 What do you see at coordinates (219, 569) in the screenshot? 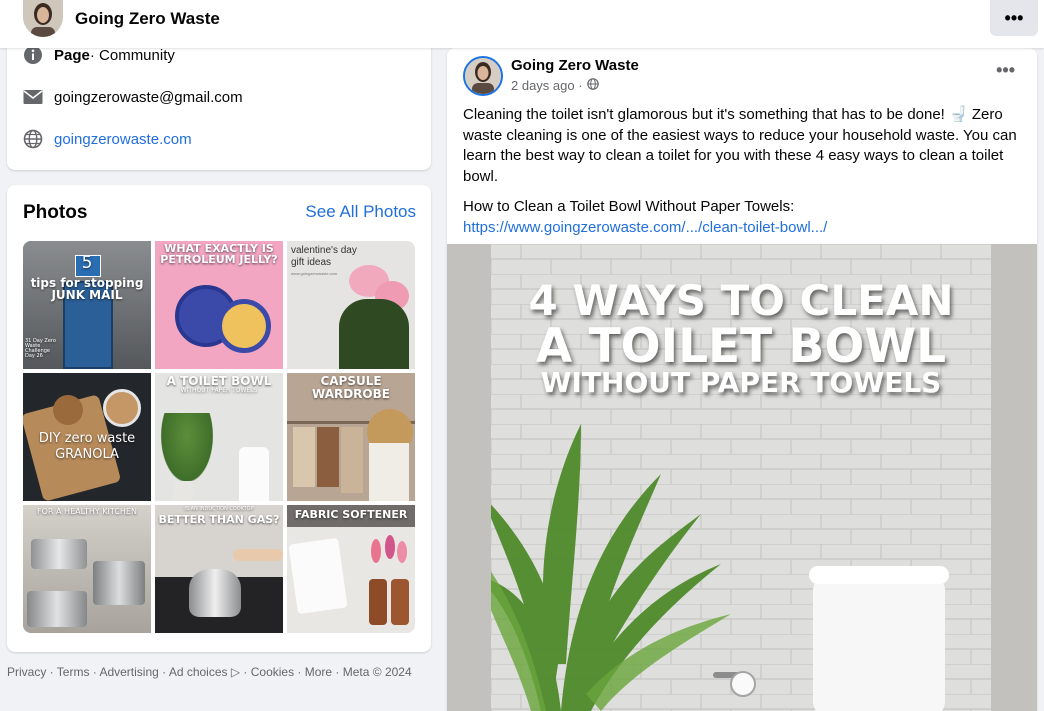
I see `photo-tile-induction-cooktop: IS AN INDUCTION COOKTOP BETTER THAN GAS?` at bounding box center [219, 569].